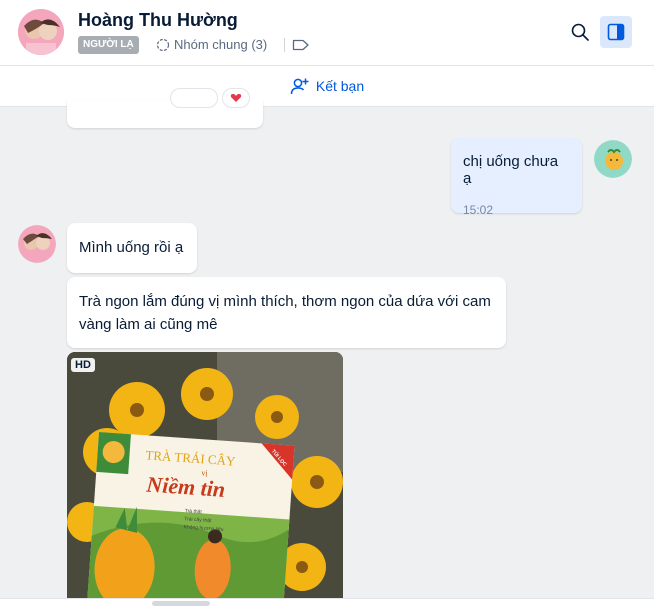 This screenshot has height=606, width=654. I want to click on previous-message-bubble, so click(165, 108).